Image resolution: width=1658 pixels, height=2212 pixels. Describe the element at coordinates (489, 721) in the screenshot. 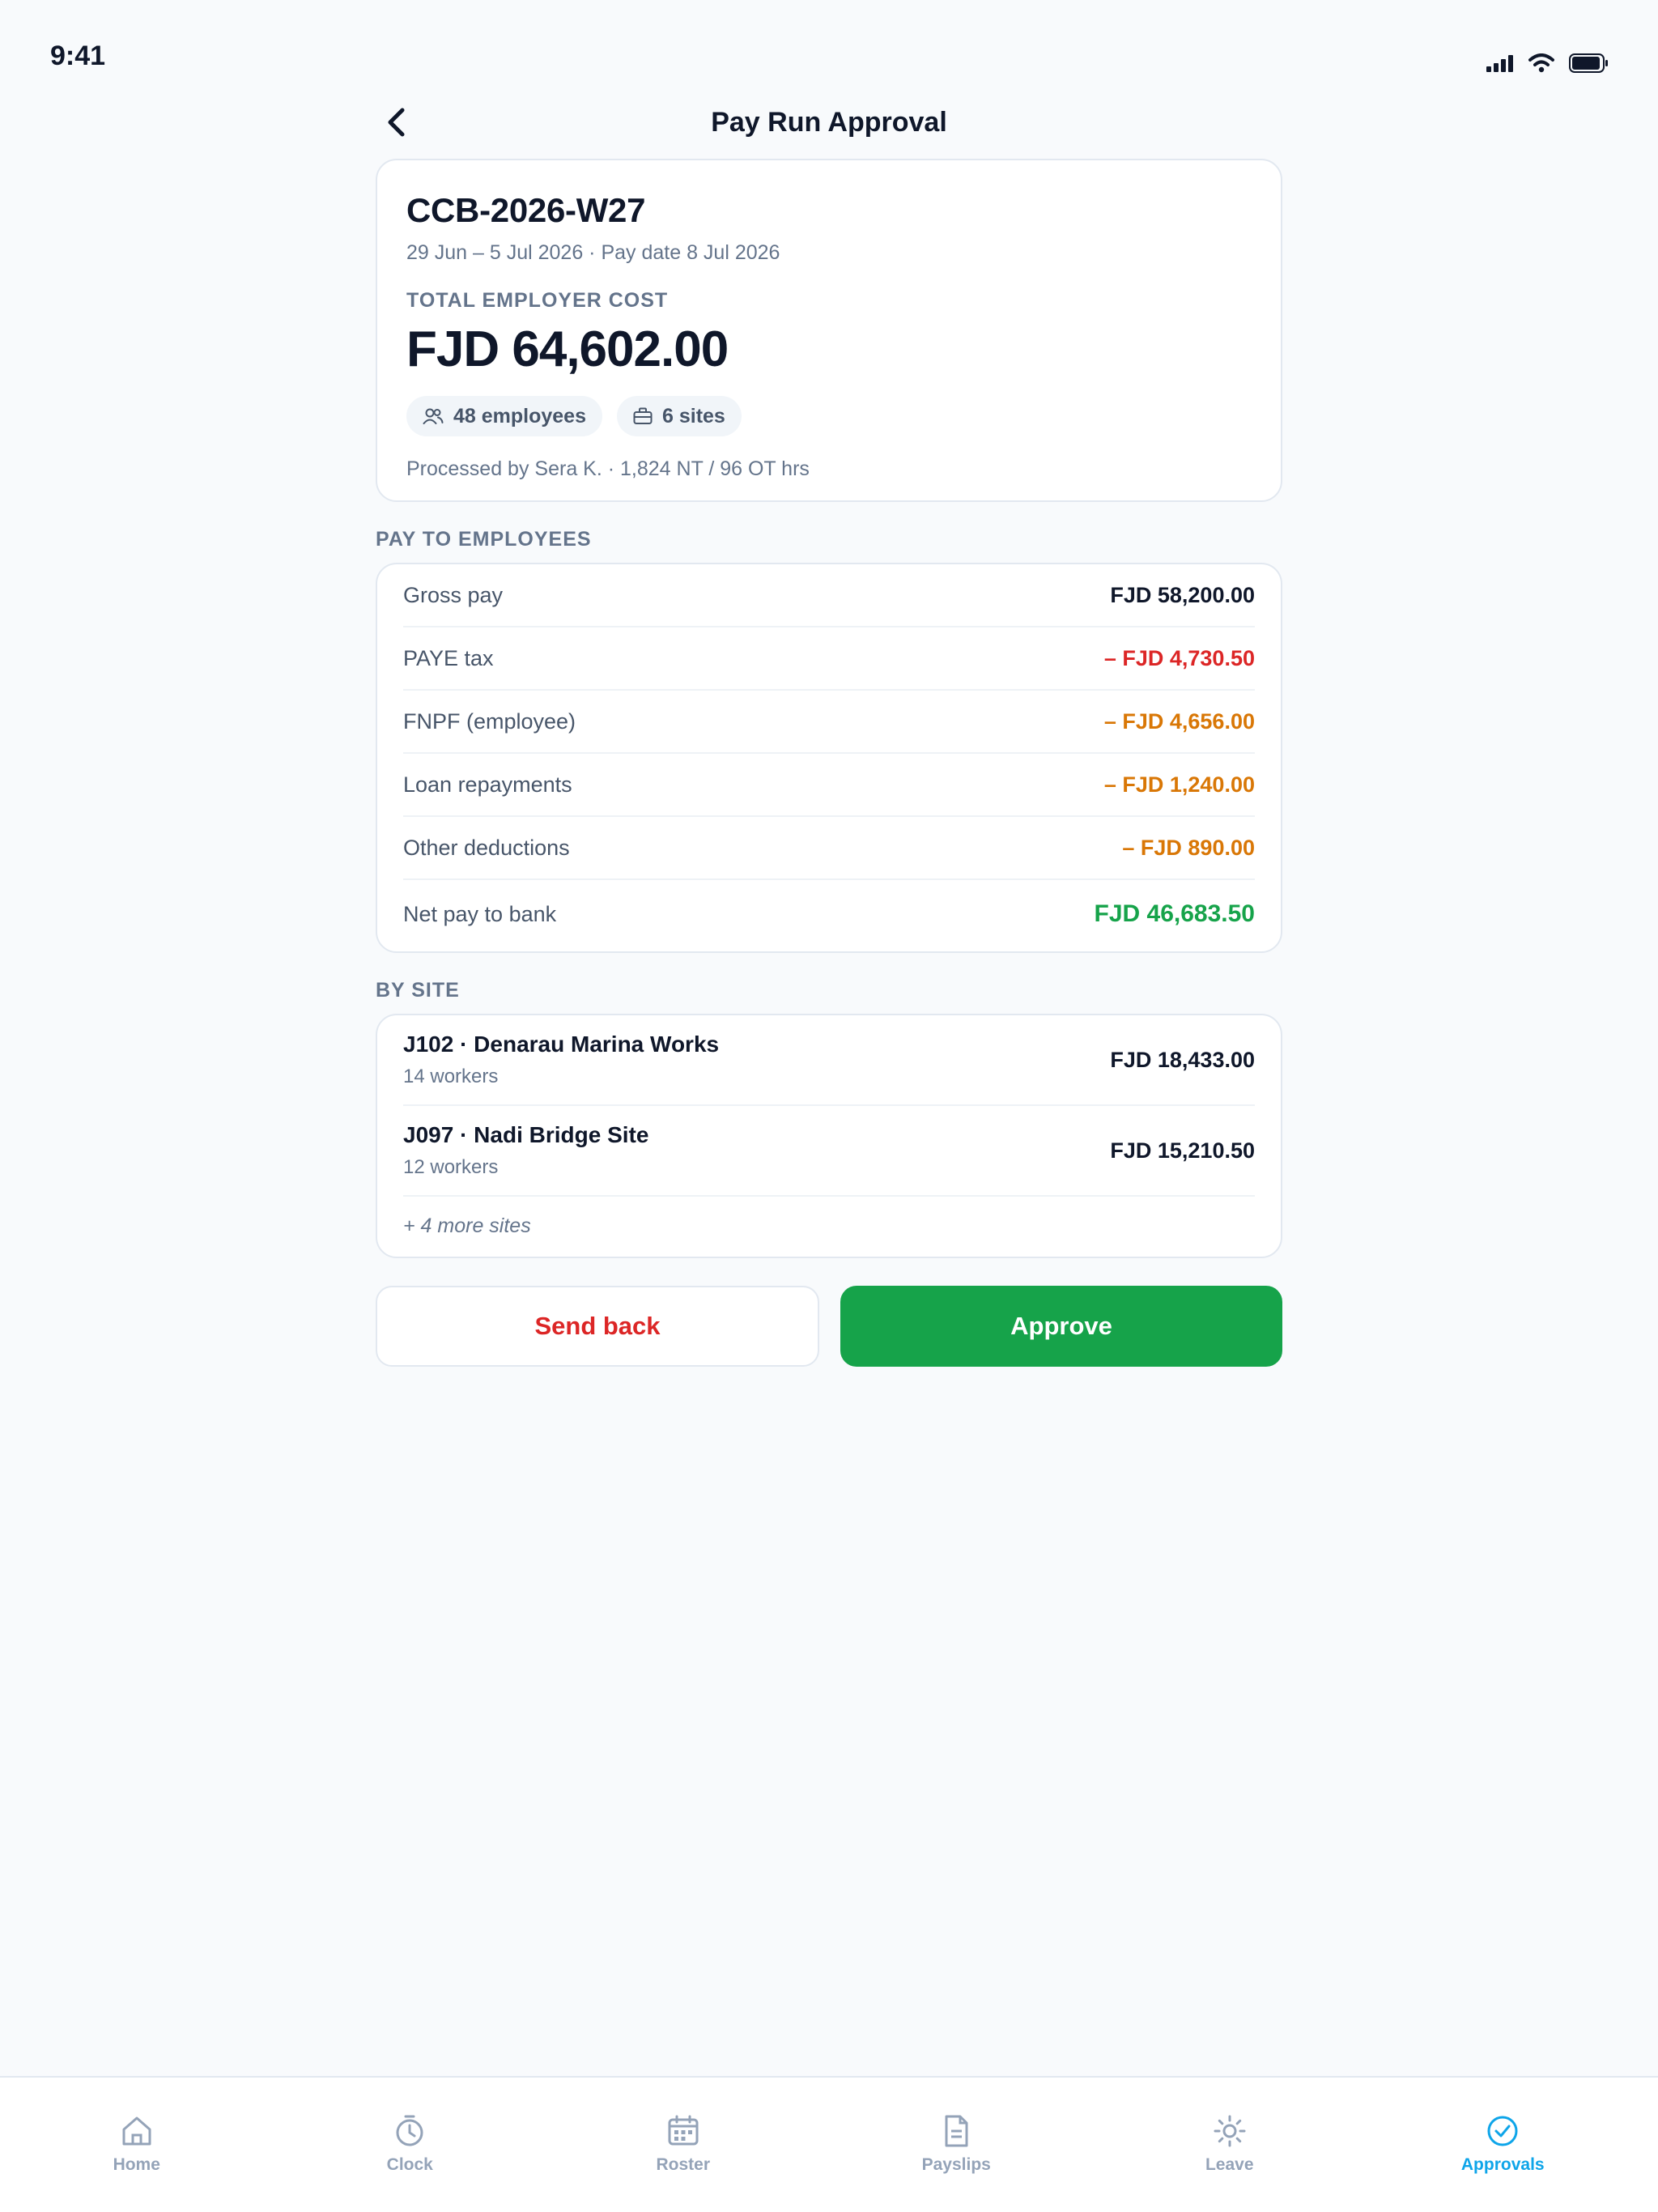

I see `pay-row-label: FNPF (employee)` at that location.